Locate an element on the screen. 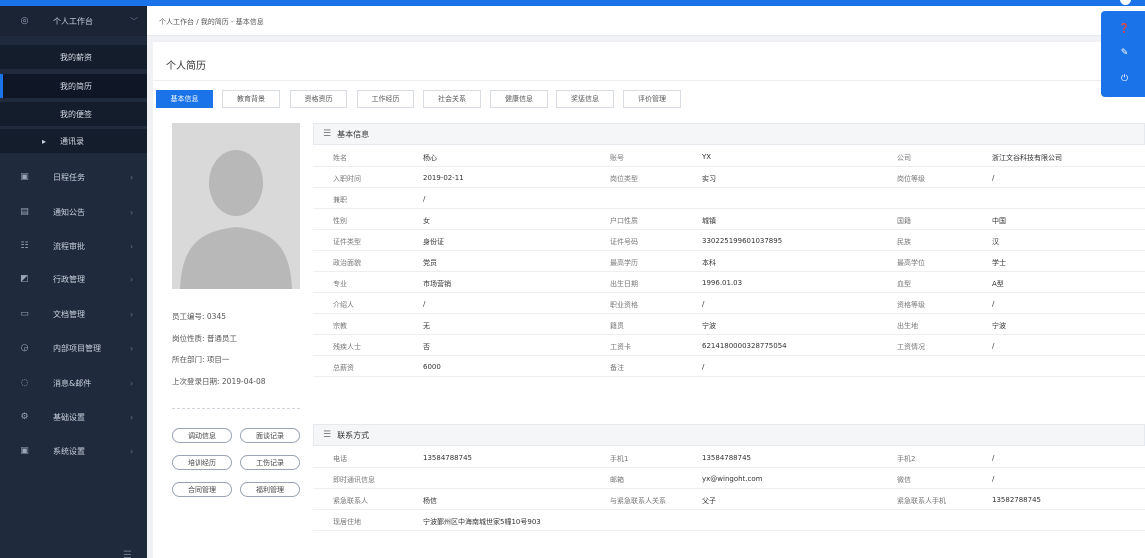  field-label: 兼职 is located at coordinates (340, 200).